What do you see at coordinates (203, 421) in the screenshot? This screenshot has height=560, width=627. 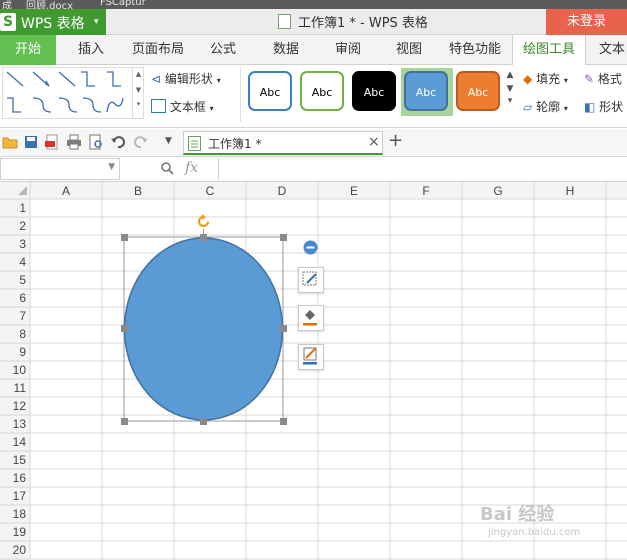 I see `resize-handle-s` at bounding box center [203, 421].